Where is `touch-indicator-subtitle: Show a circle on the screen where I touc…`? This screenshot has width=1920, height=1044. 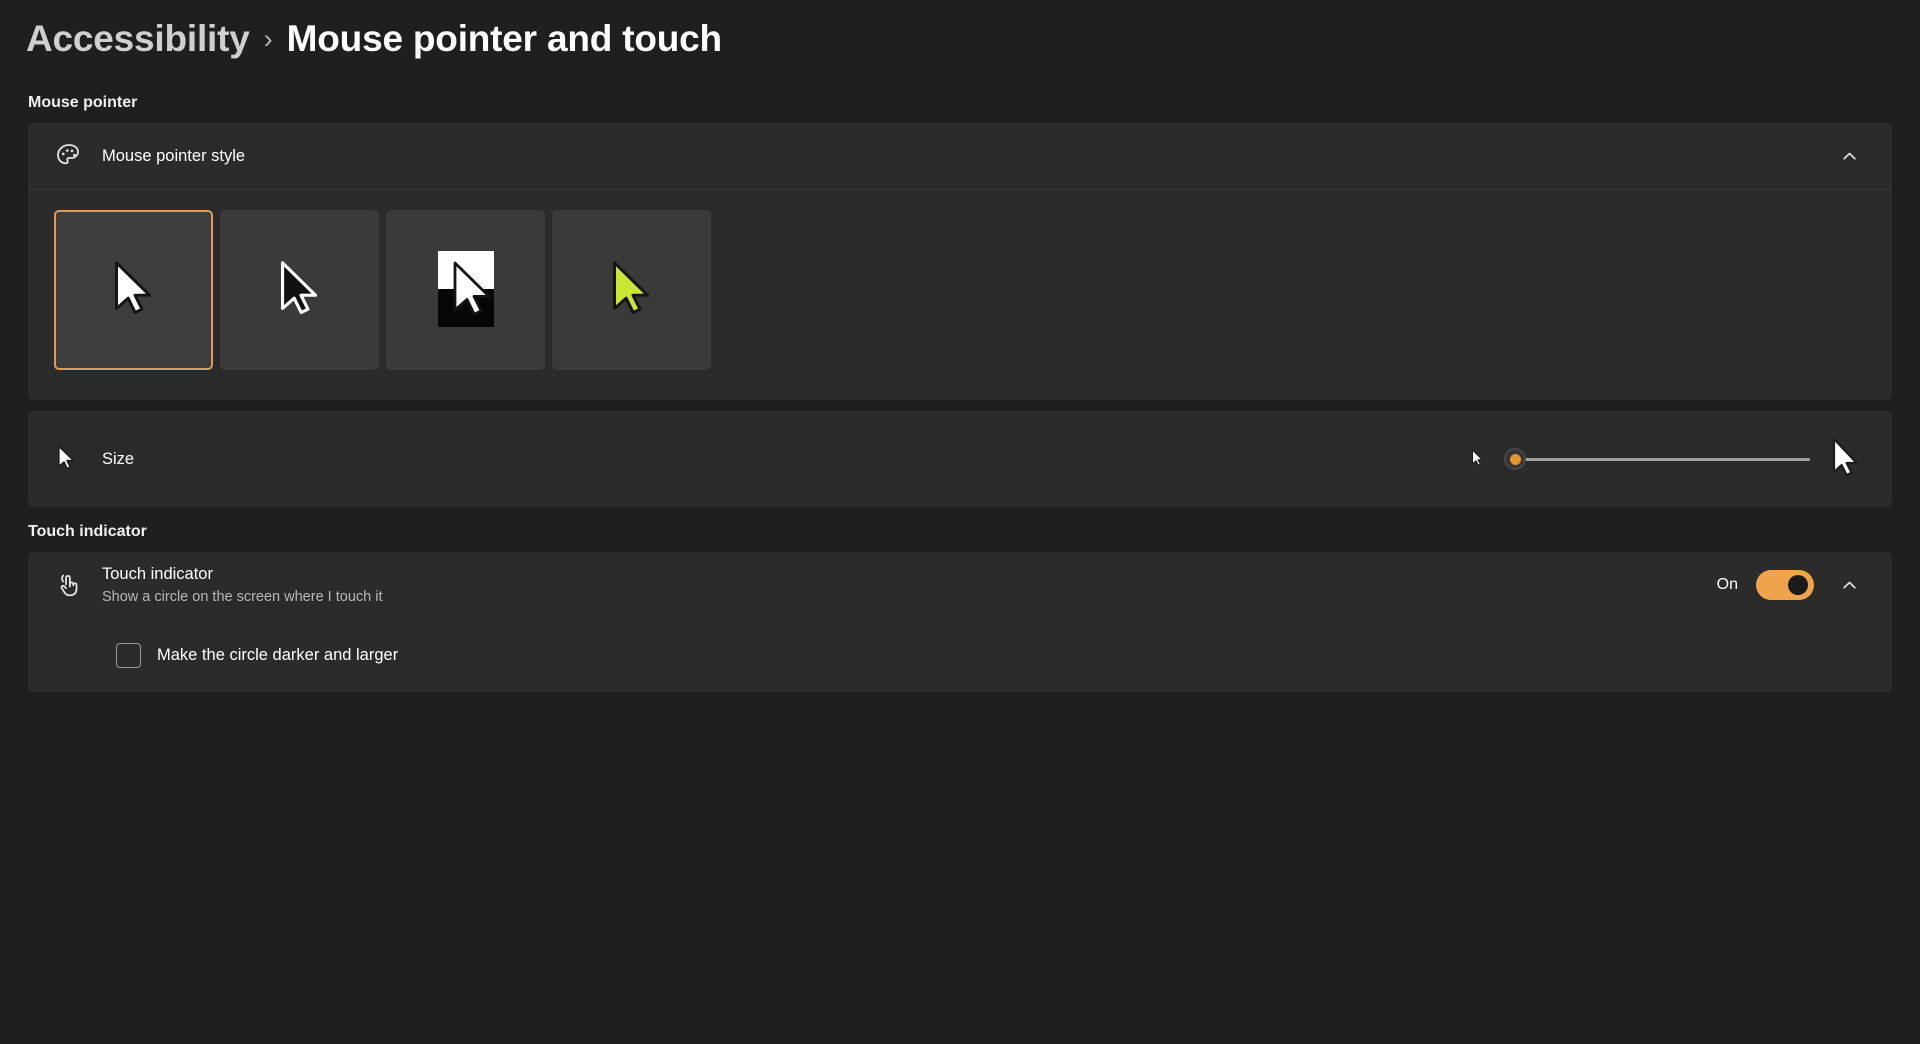 touch-indicator-subtitle: Show a circle on the screen where I touc… is located at coordinates (242, 596).